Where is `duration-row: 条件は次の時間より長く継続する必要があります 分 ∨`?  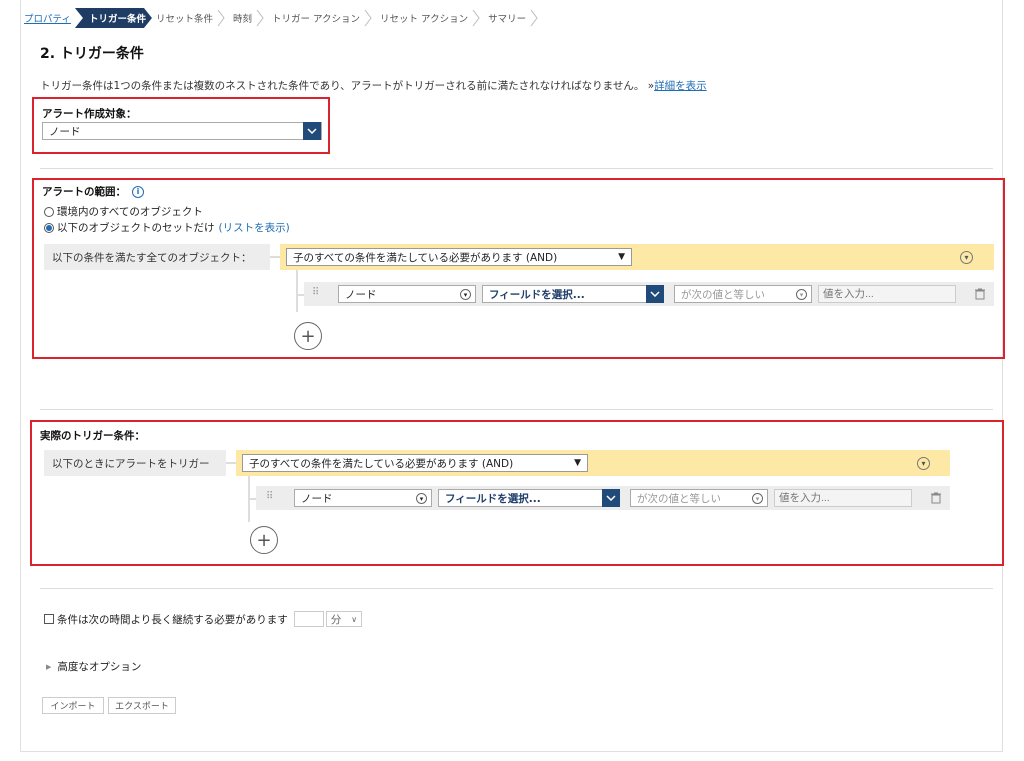 duration-row: 条件は次の時間より長く継続する必要があります 分 ∨ is located at coordinates (203, 619).